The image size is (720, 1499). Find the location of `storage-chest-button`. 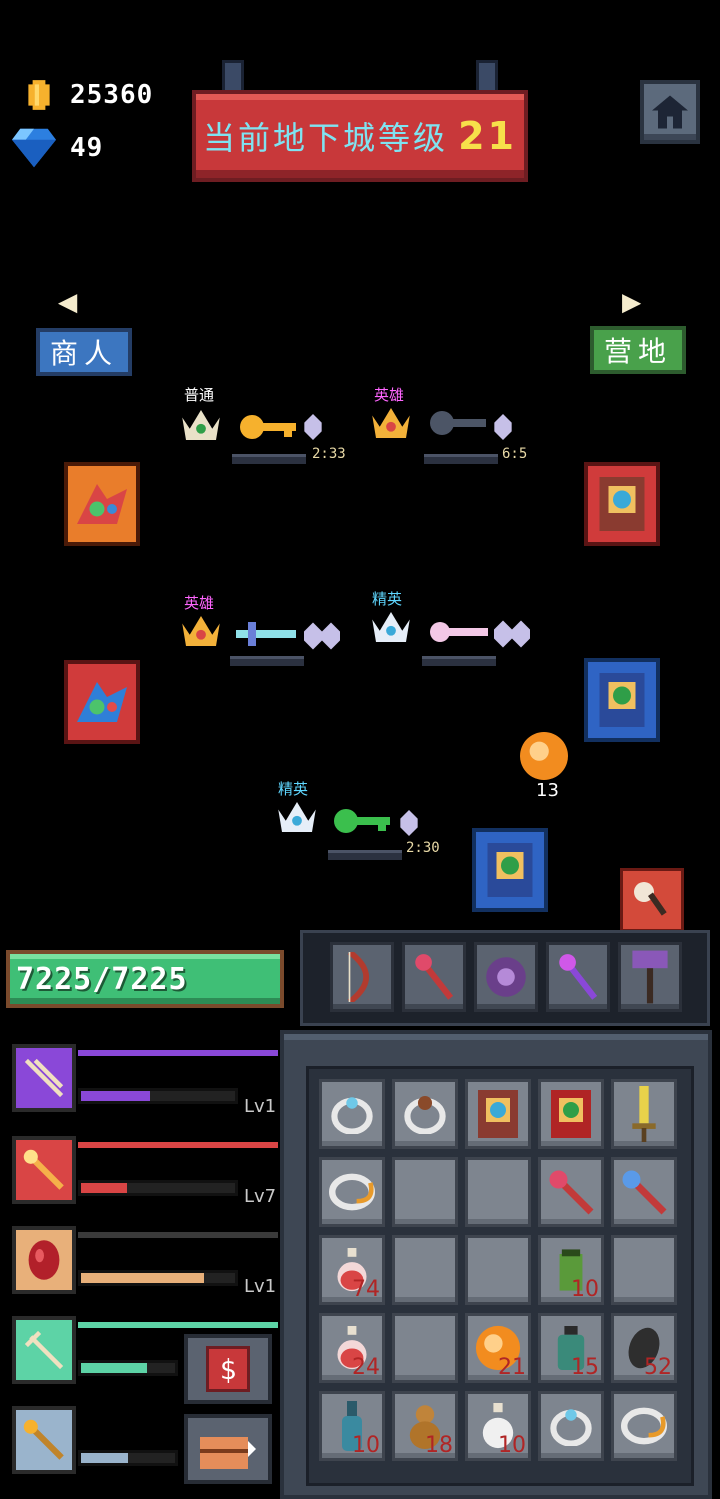

storage-chest-button is located at coordinates (228, 1449).